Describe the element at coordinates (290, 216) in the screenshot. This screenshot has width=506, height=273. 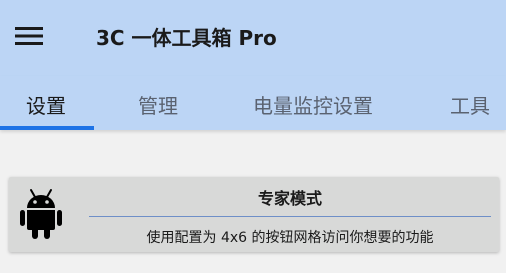
I see `card-divider` at that location.